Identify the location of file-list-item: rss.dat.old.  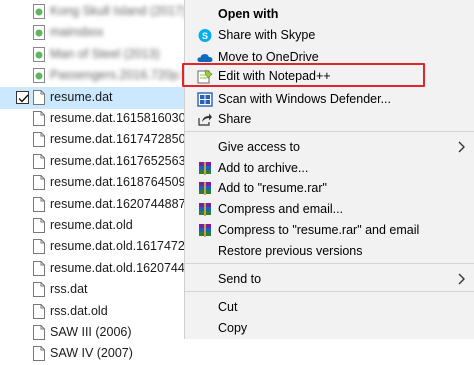
(95, 312).